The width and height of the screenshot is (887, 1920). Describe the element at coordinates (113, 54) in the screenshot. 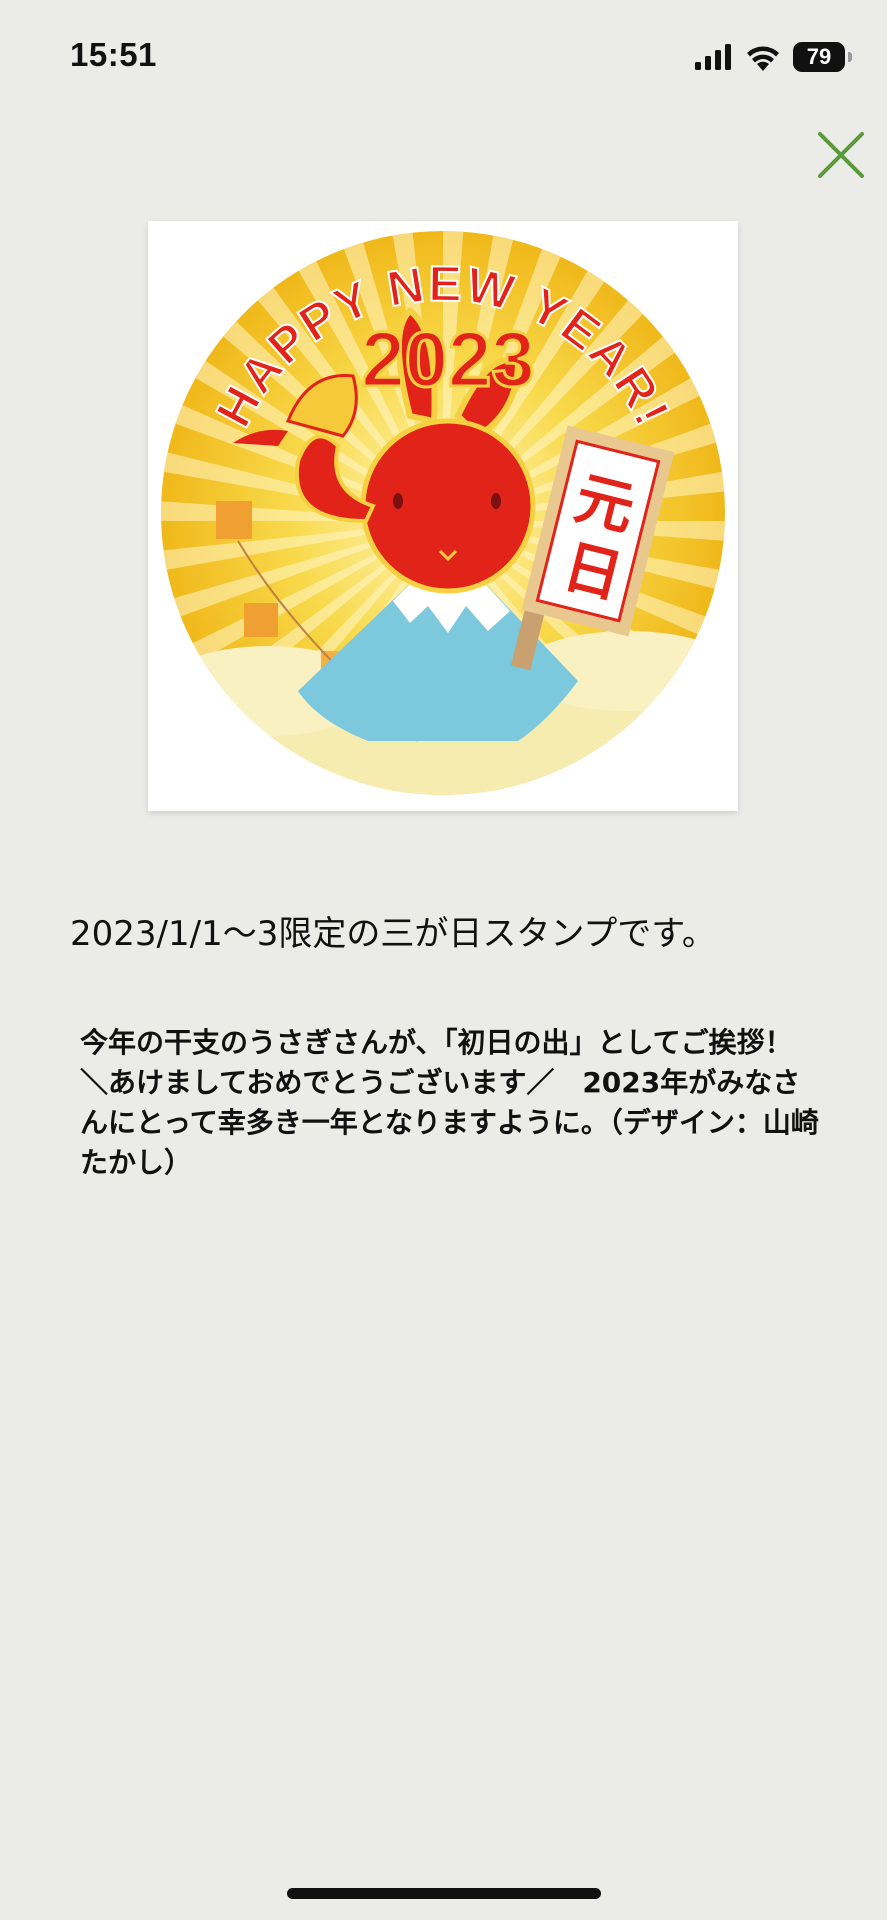

I see `status-time: 15:51` at that location.